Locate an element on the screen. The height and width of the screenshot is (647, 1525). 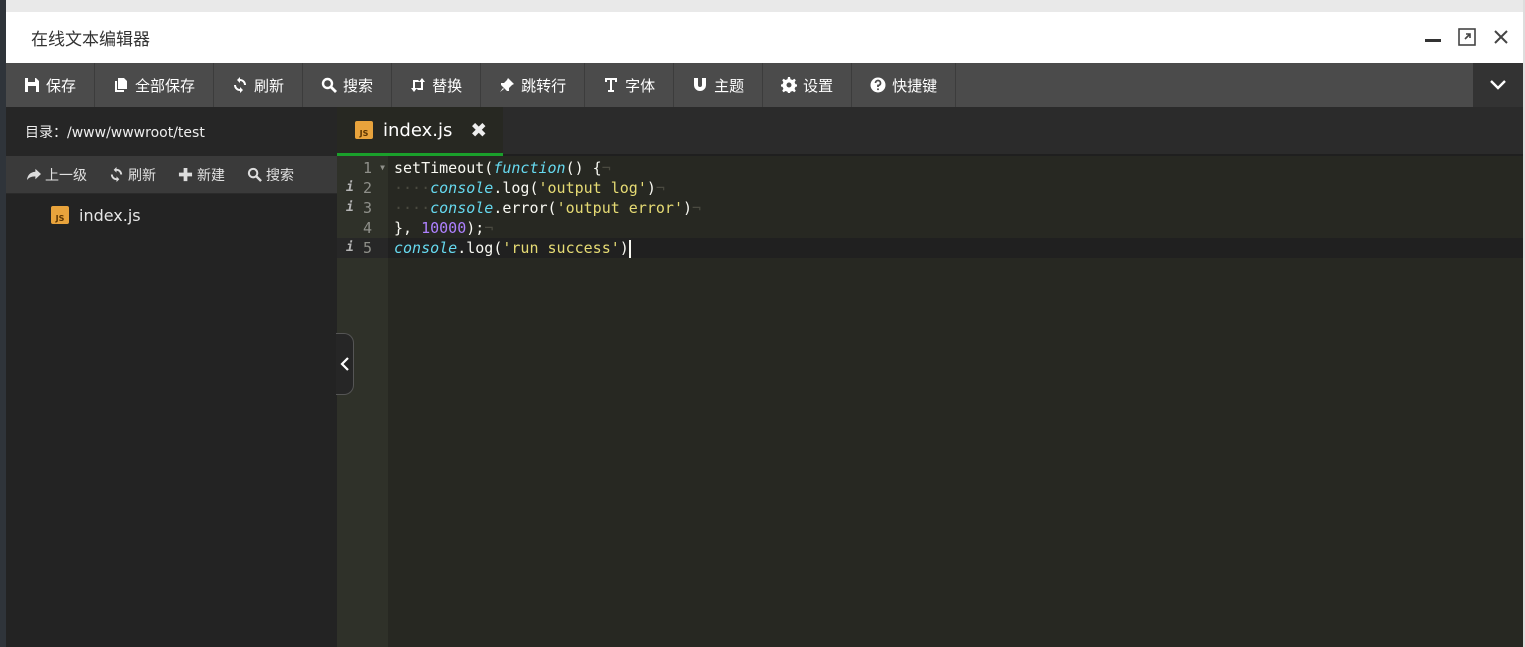
shortcuts-button: 快捷键 is located at coordinates (904, 85).